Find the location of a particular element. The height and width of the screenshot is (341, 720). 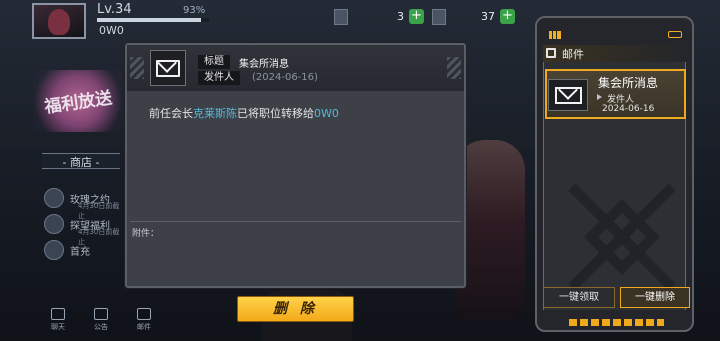

card-icon is located at coordinates (341, 17).